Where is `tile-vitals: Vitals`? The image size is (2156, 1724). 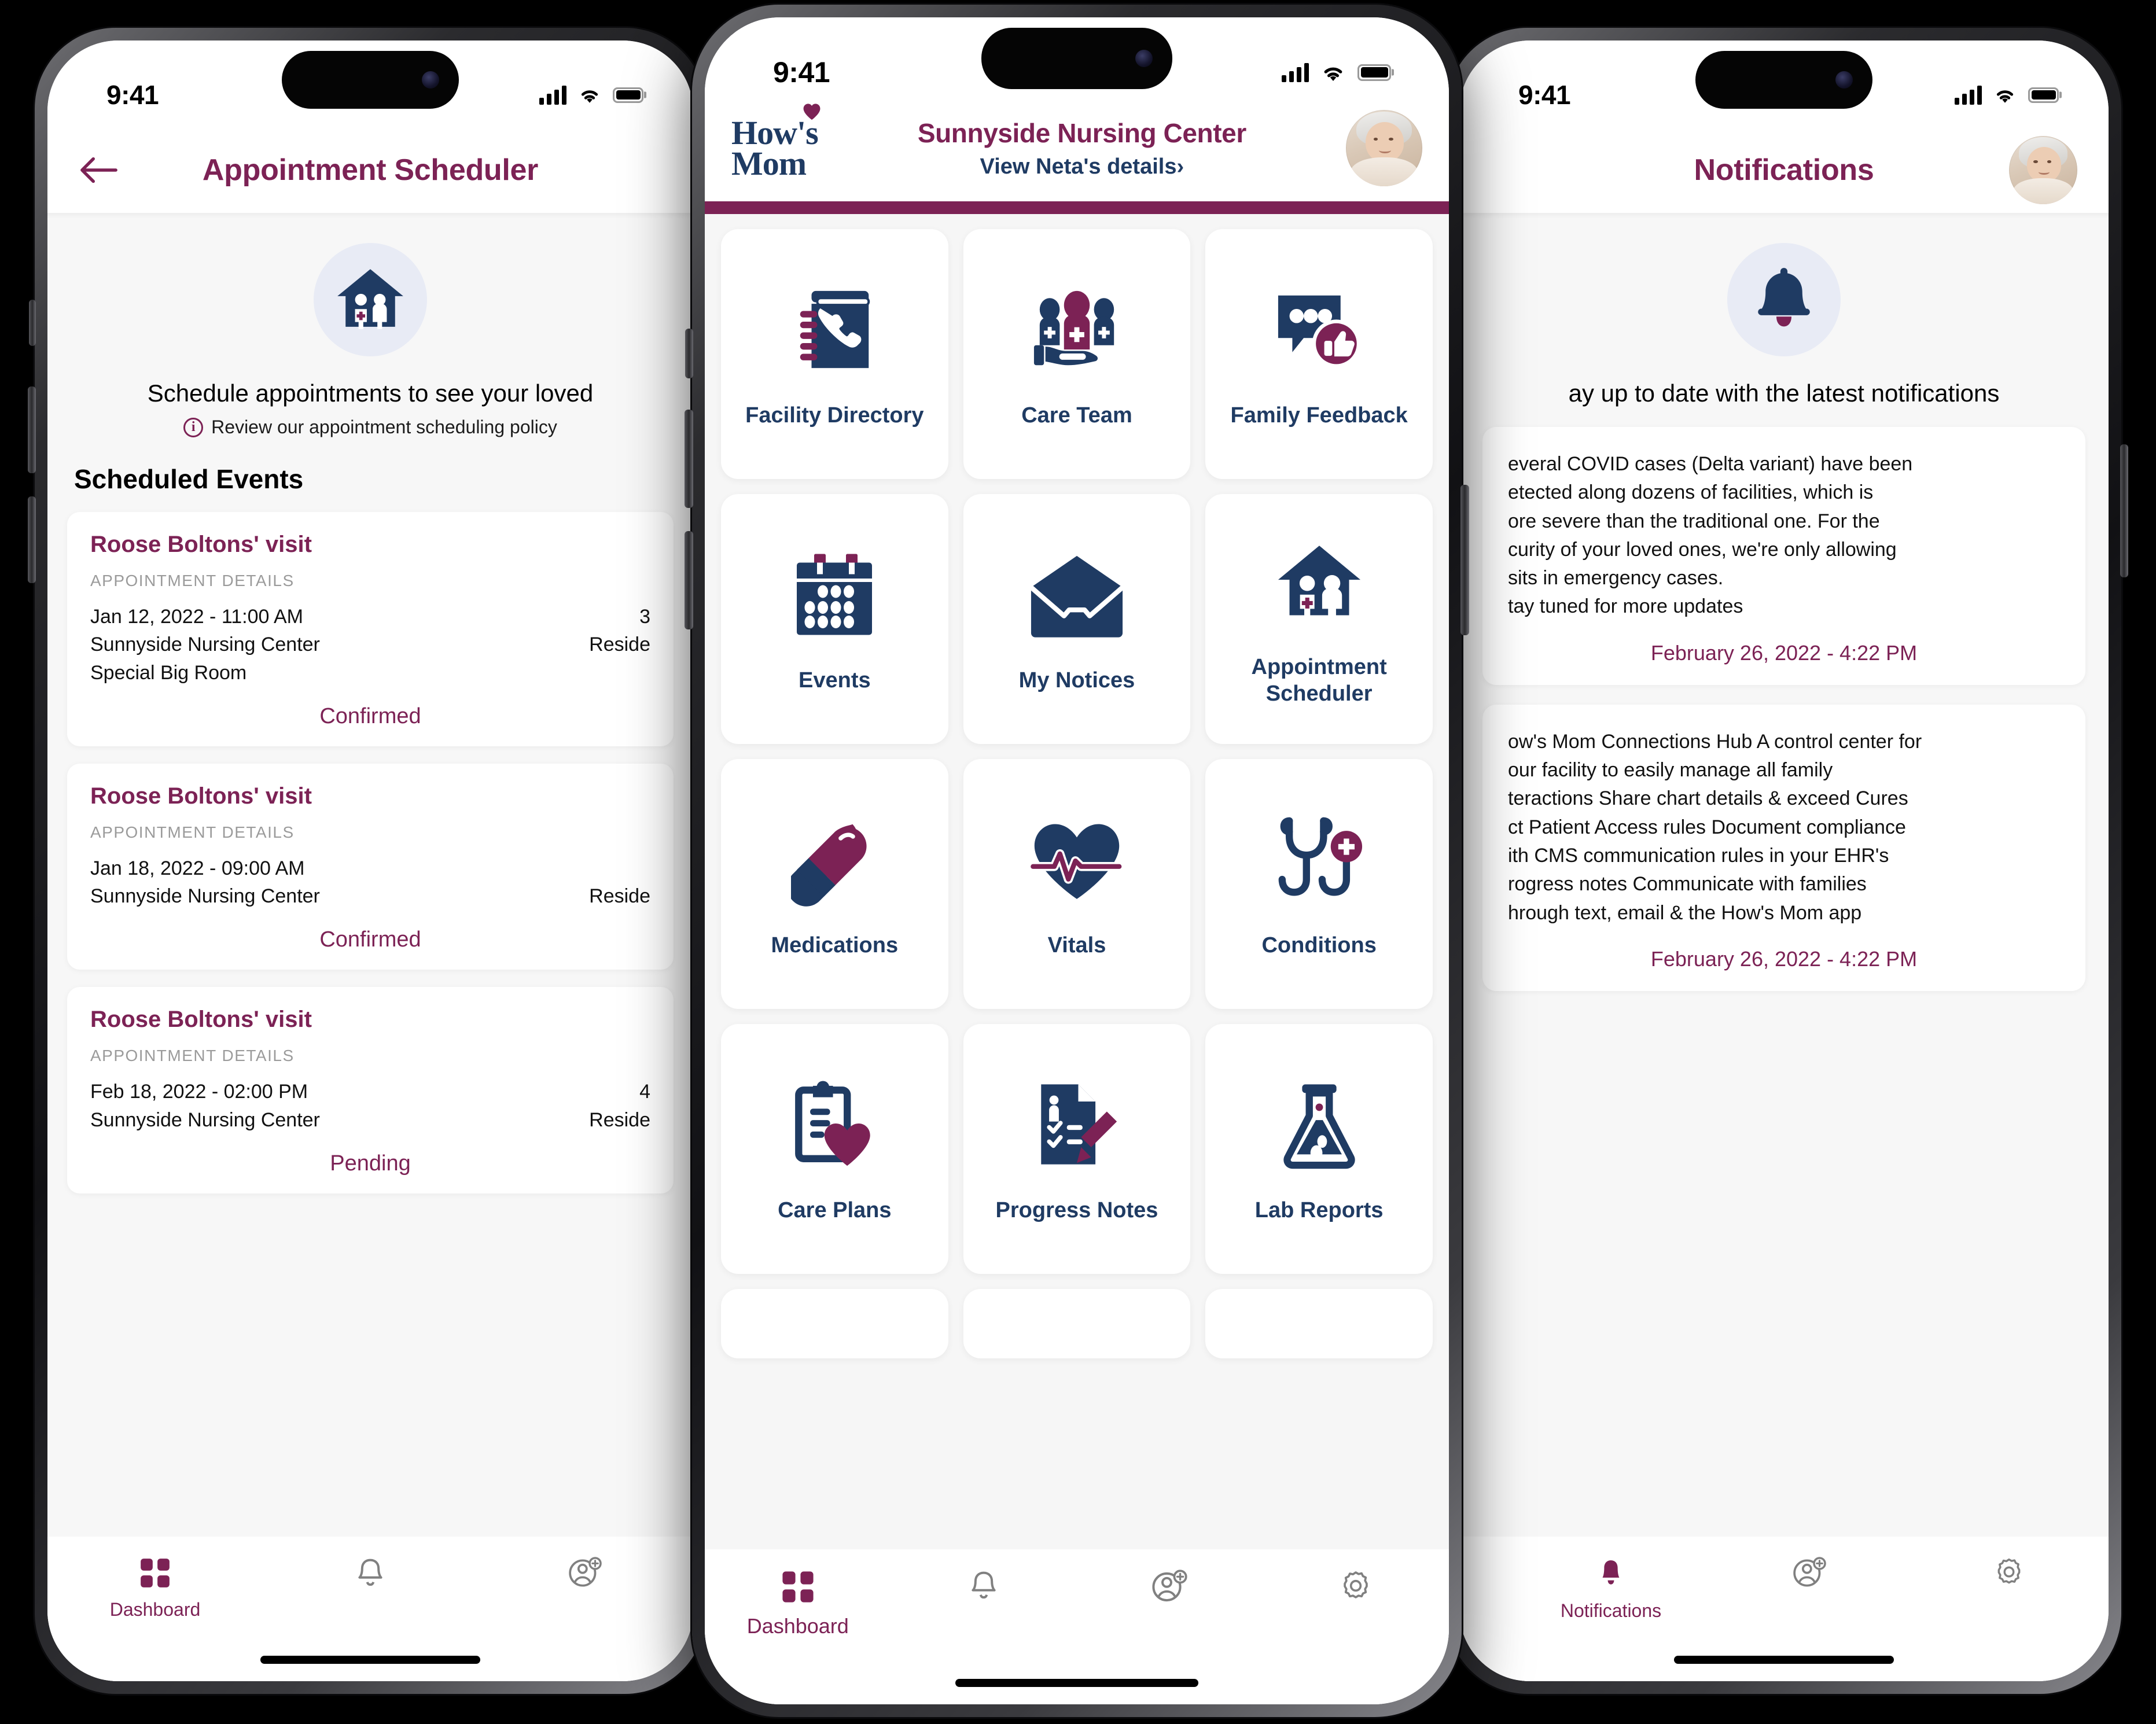
tile-vitals: Vitals is located at coordinates (1077, 884).